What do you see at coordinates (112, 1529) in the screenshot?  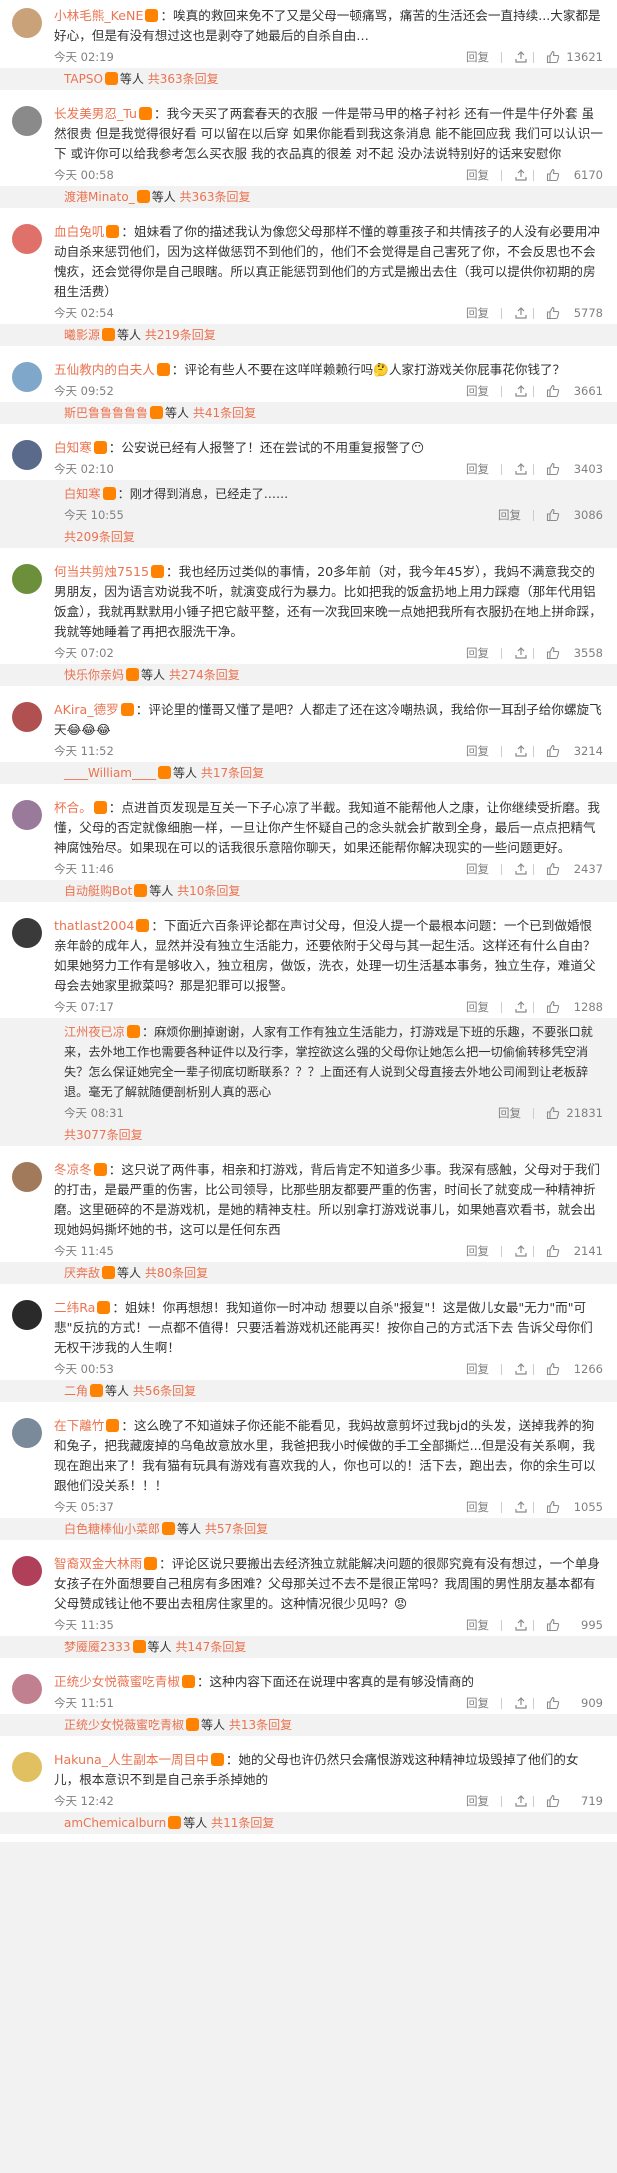 I see `username-link: 白色糖棒仙小菜郎` at bounding box center [112, 1529].